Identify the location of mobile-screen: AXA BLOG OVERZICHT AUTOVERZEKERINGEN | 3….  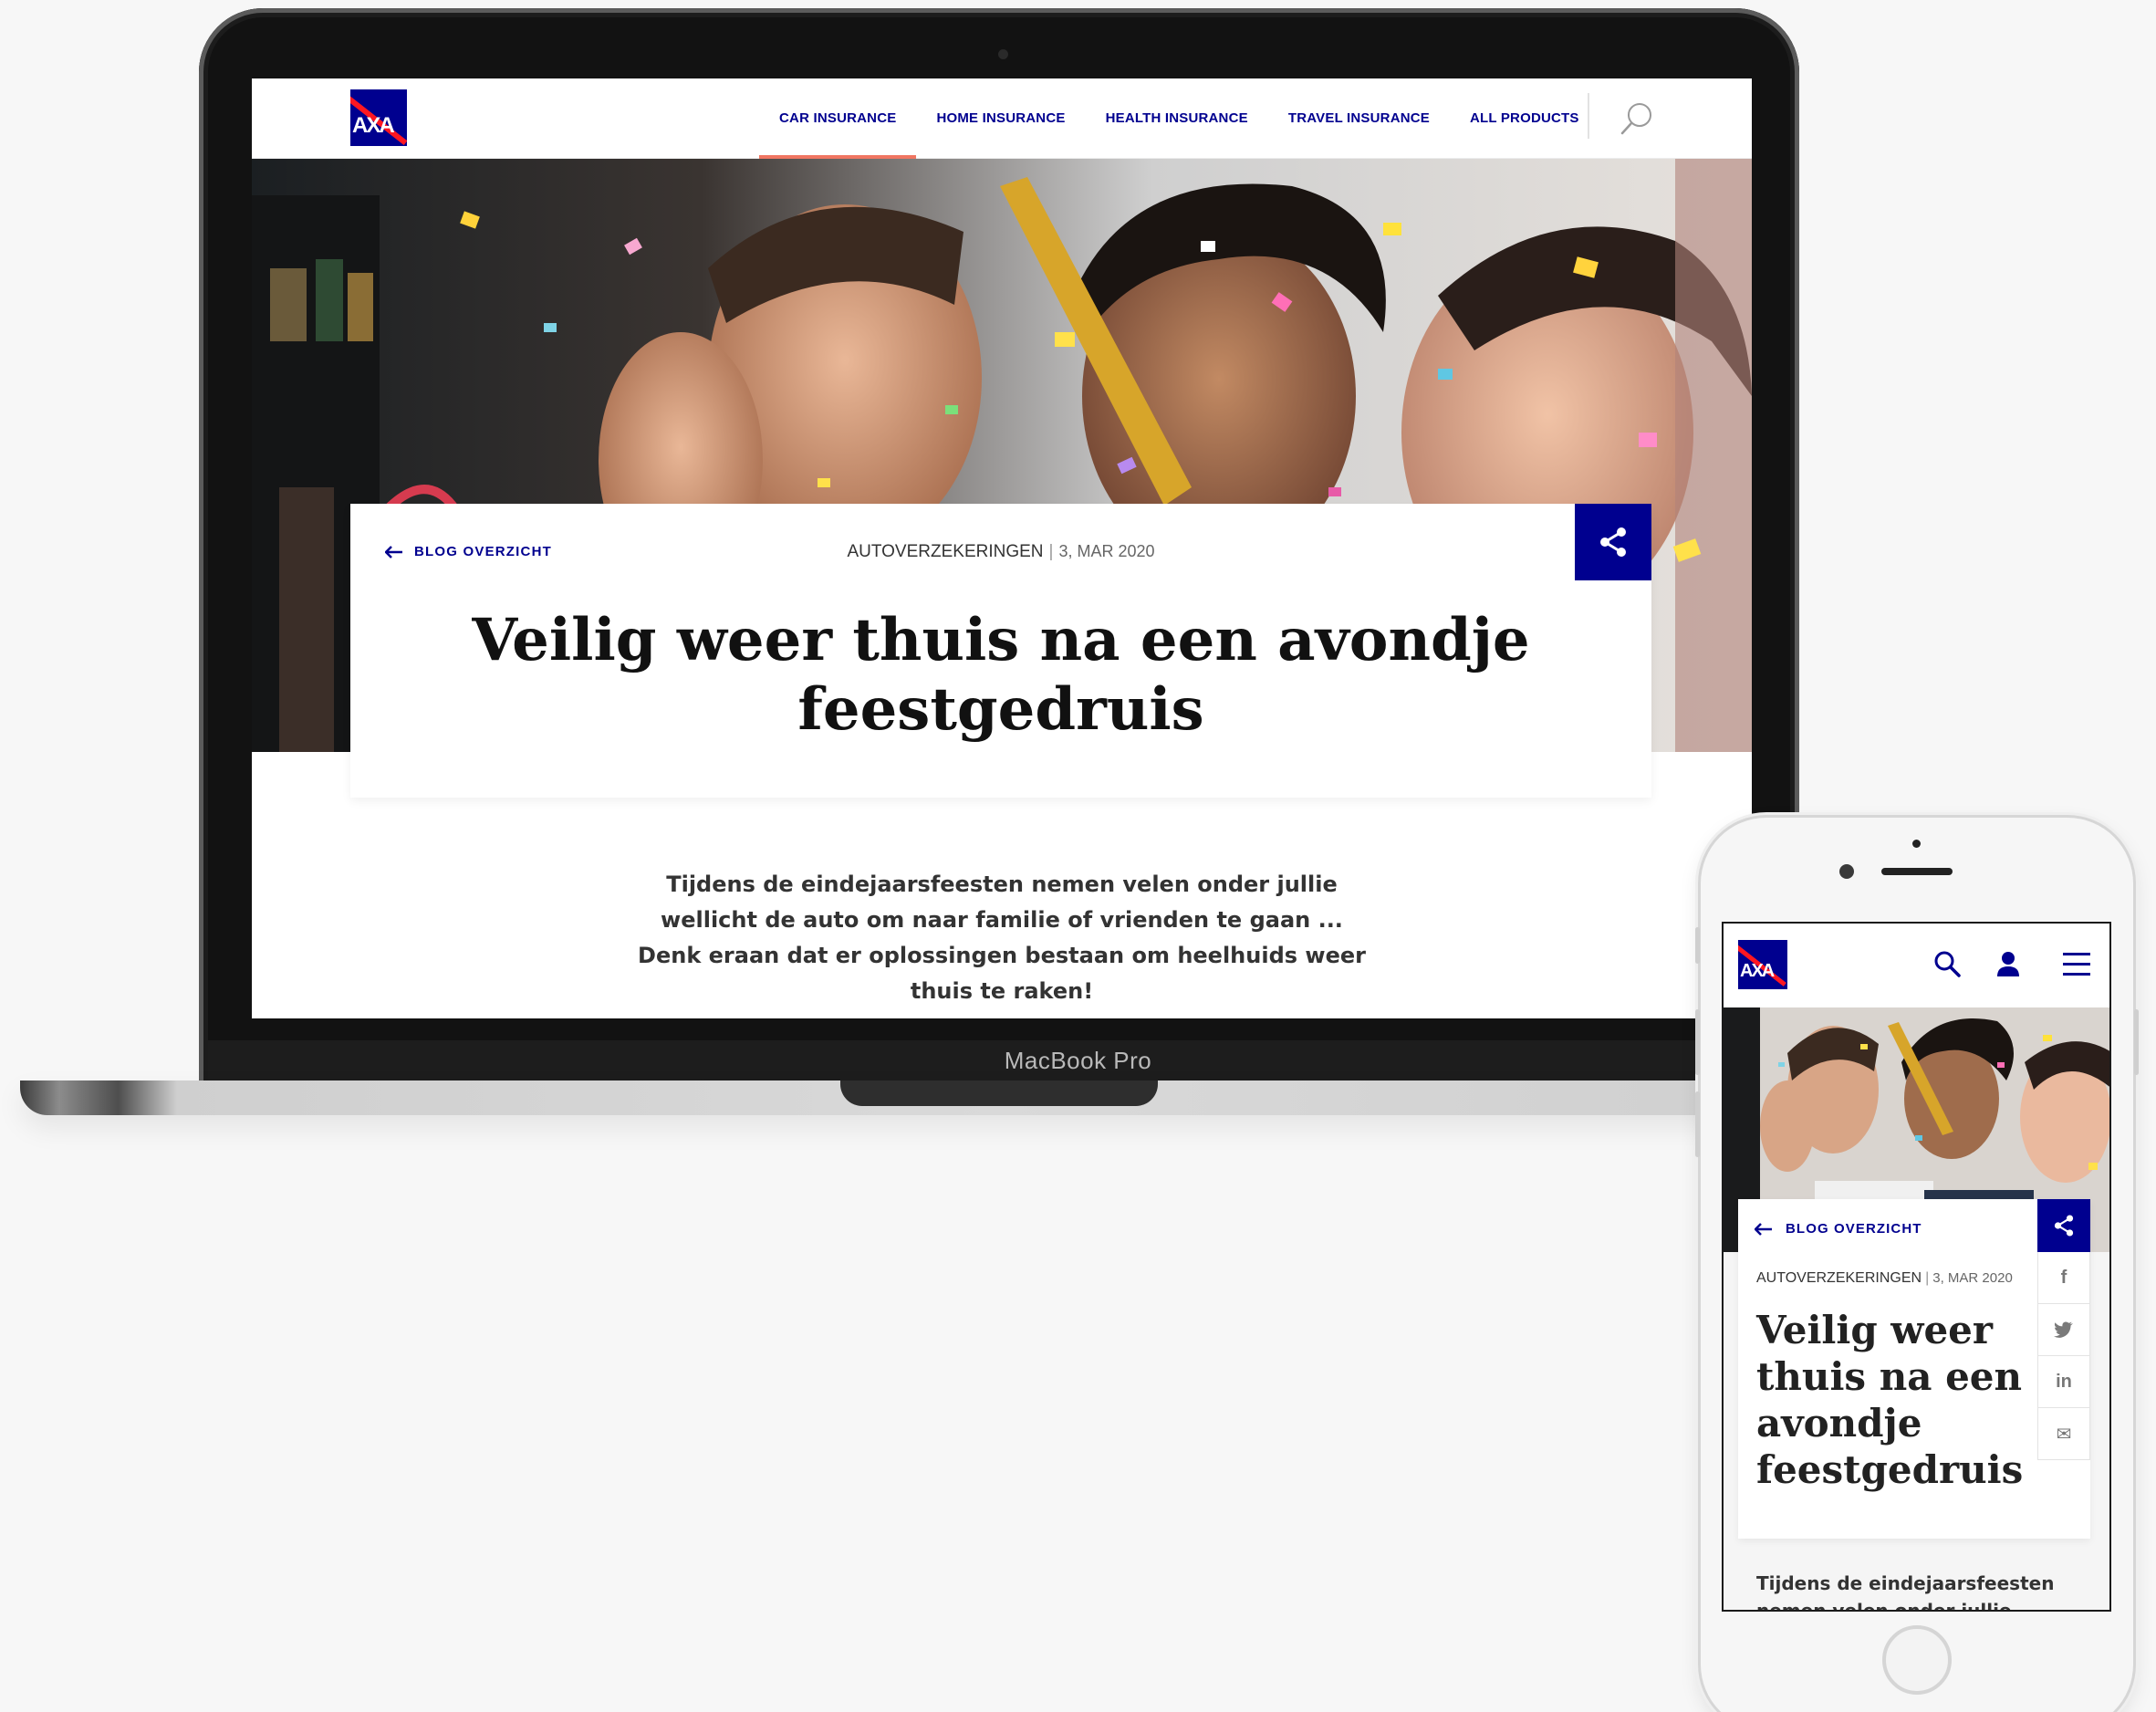
(1917, 1267).